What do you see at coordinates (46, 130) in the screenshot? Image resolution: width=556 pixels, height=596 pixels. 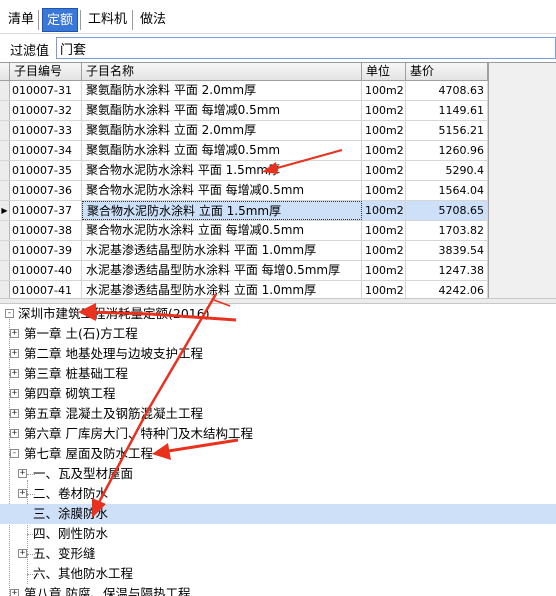 I see `row-code: 010007-33` at bounding box center [46, 130].